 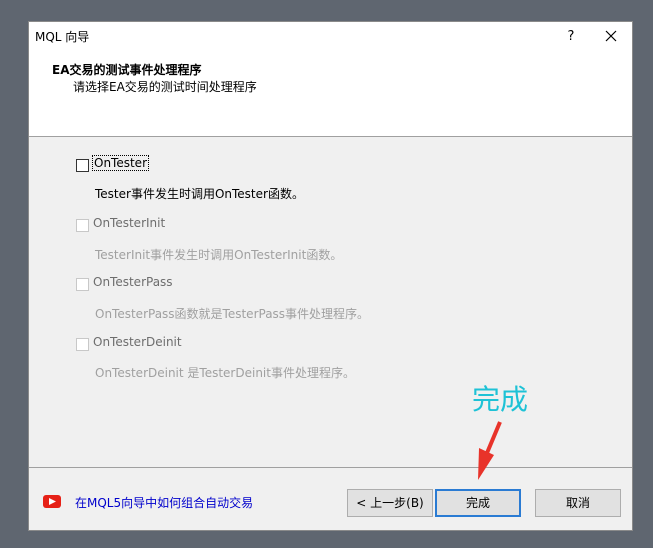 What do you see at coordinates (490, 450) in the screenshot?
I see `annotation-arrow-icon` at bounding box center [490, 450].